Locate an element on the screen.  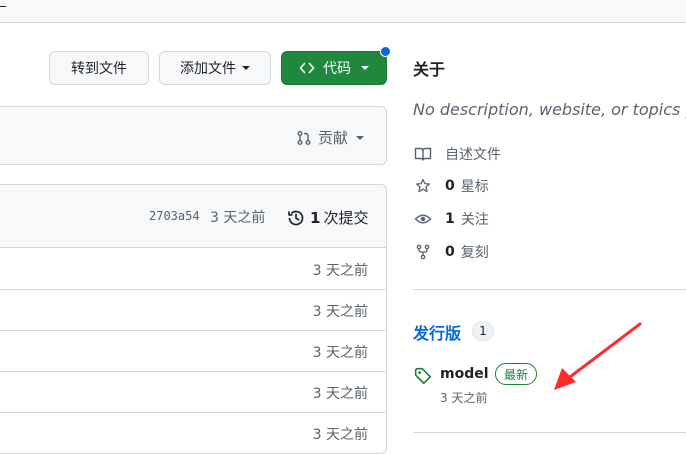
fork-icon is located at coordinates (423, 252).